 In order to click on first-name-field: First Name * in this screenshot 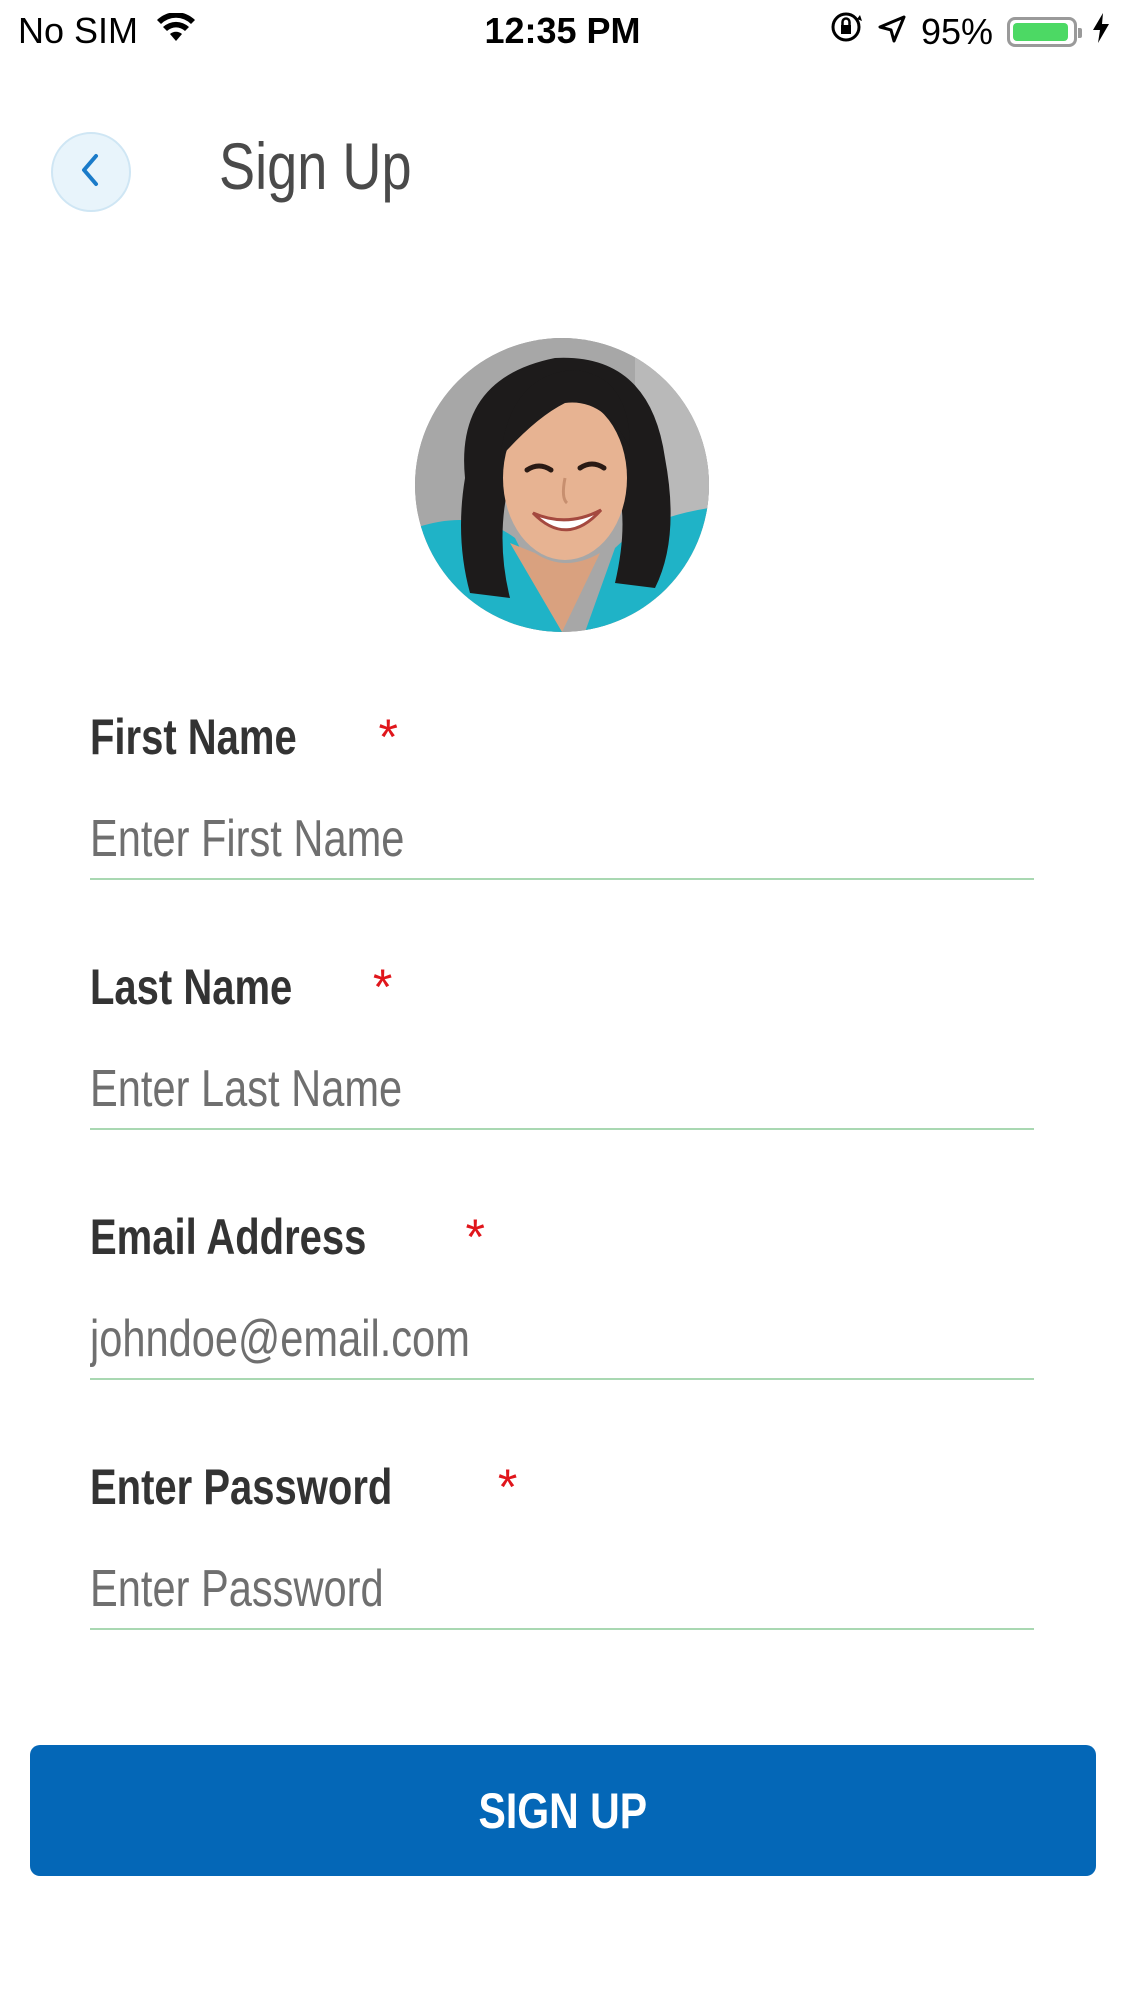, I will do `click(562, 794)`.